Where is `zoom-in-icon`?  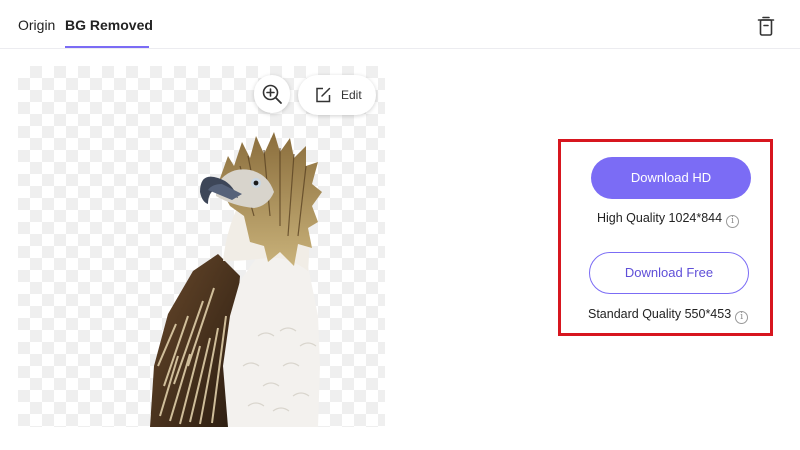
zoom-in-icon is located at coordinates (272, 94).